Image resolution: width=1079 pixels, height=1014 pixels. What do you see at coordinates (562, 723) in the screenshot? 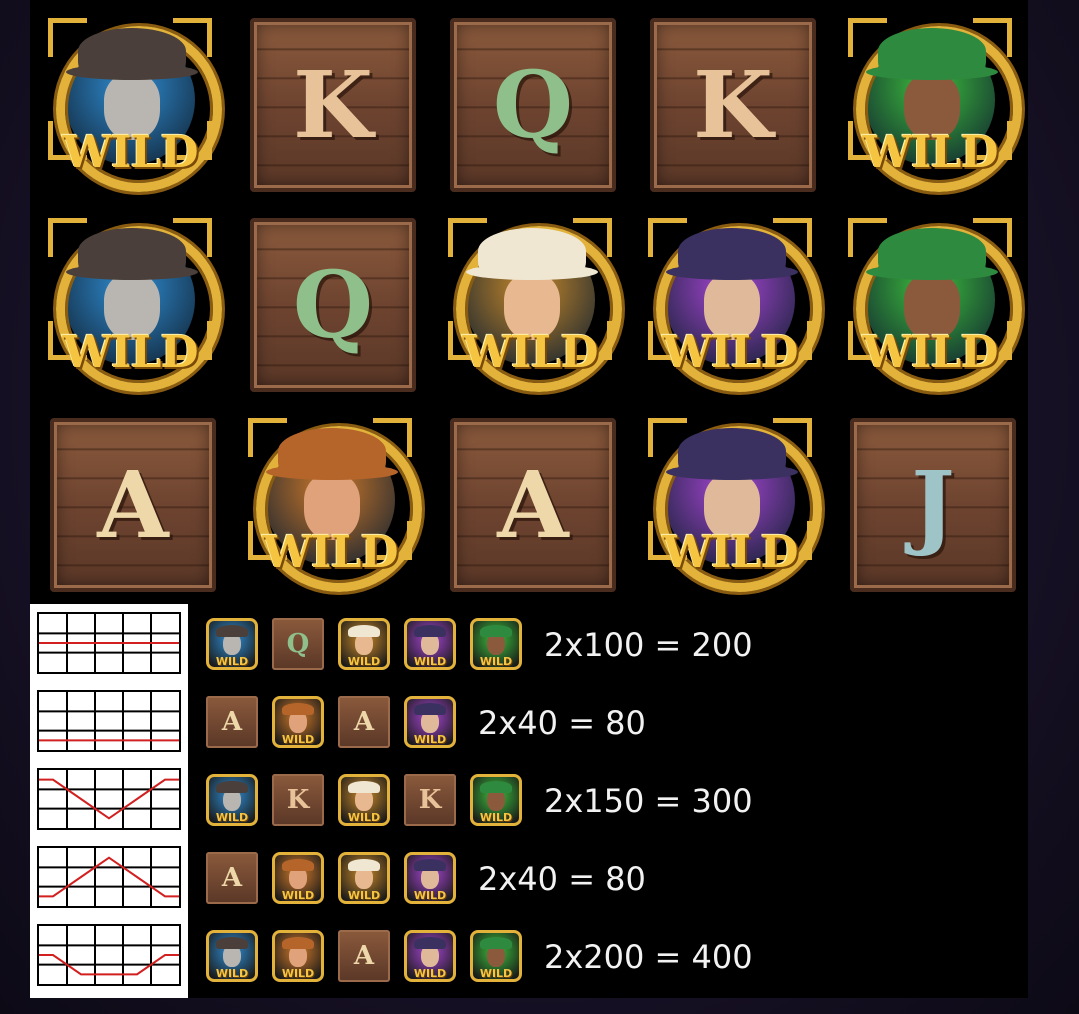
I see `payout-text: 2x40 = 80` at bounding box center [562, 723].